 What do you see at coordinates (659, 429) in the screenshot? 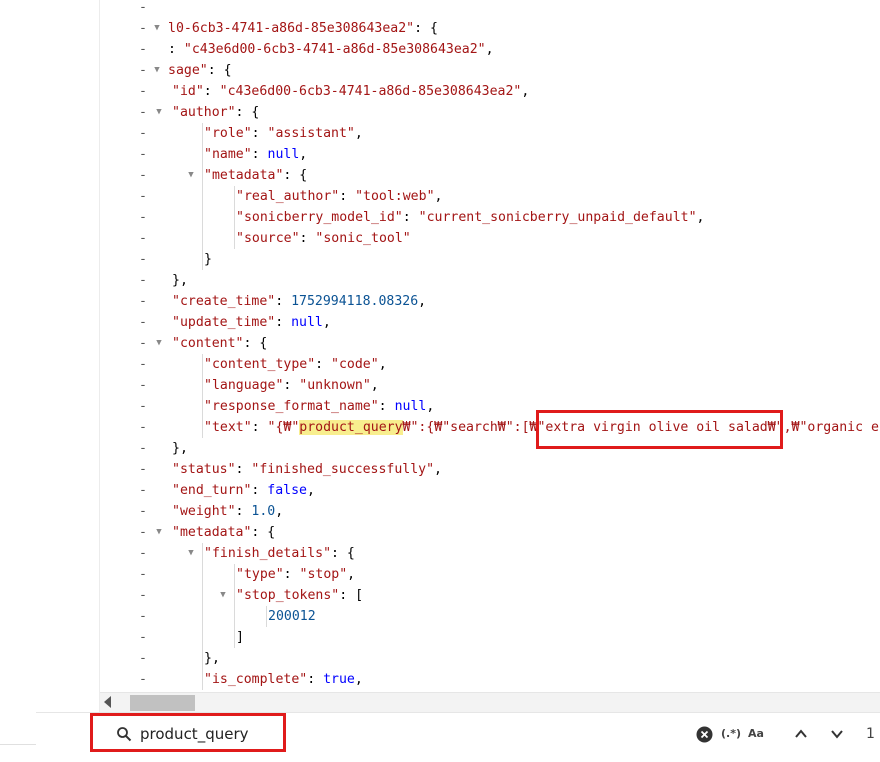
I see `annotation-box-text-value` at bounding box center [659, 429].